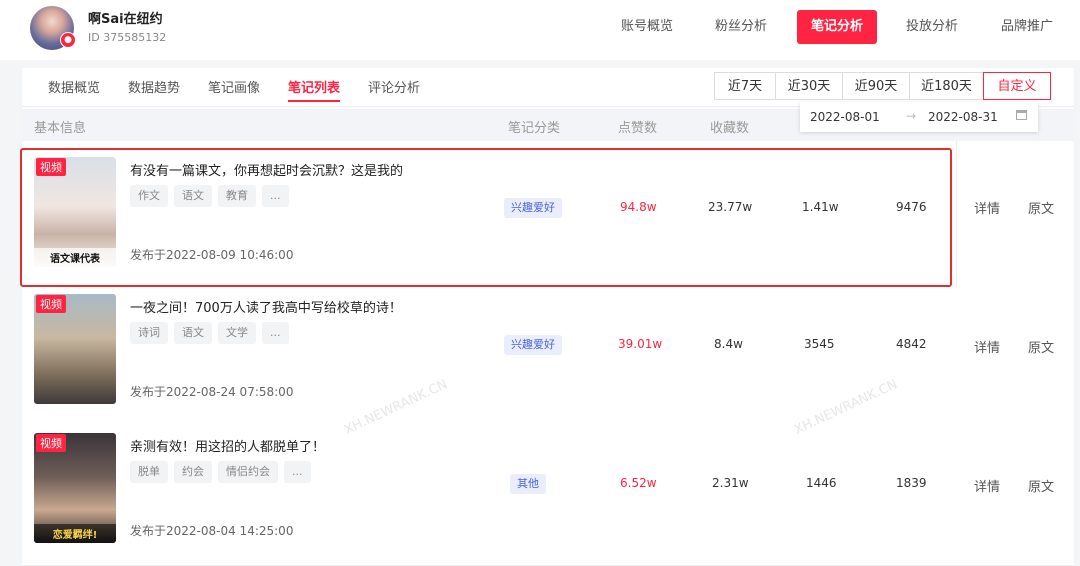 Image resolution: width=1080 pixels, height=566 pixels. I want to click on stat-col4: 1839, so click(911, 483).